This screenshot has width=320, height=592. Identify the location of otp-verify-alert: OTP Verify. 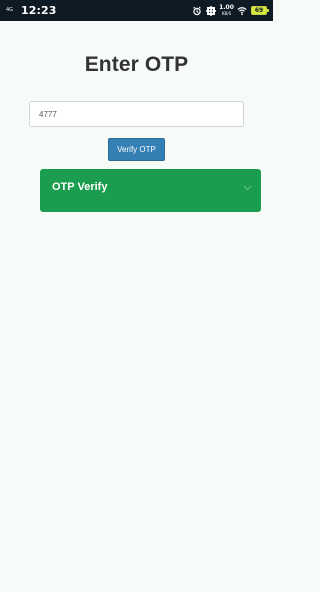
(150, 190).